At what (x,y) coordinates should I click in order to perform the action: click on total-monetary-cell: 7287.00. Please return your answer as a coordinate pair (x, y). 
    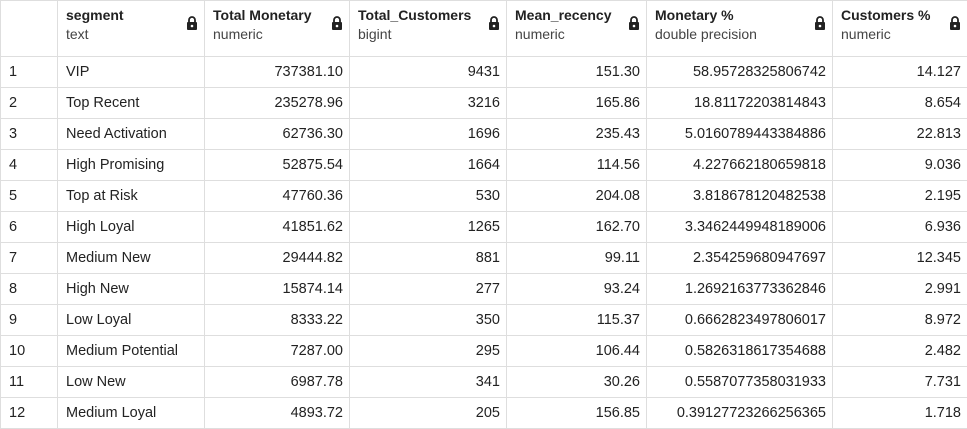
    Looking at the image, I should click on (277, 351).